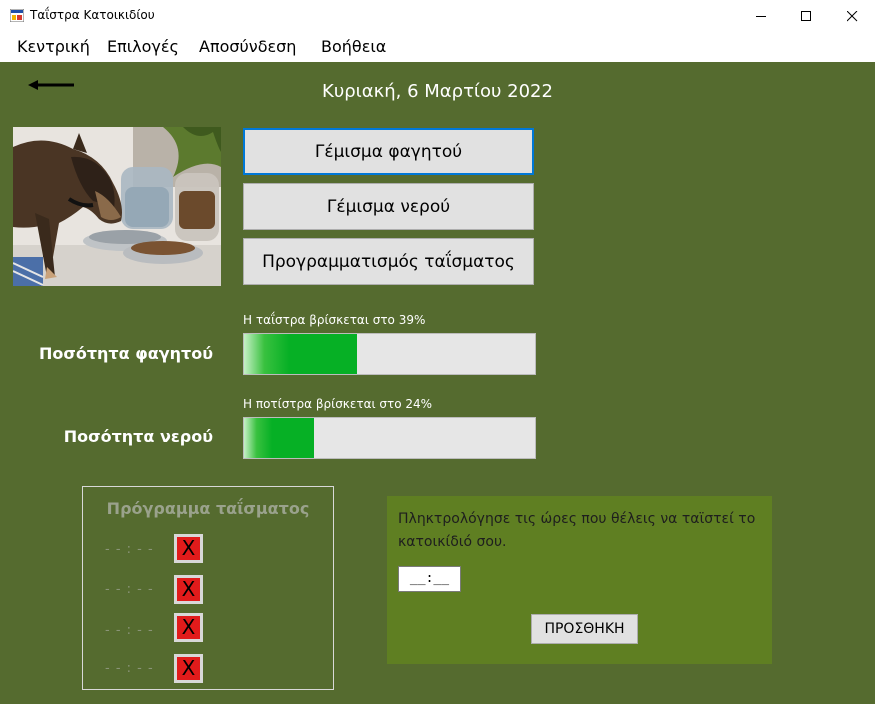 This screenshot has height=704, width=875. I want to click on maximize-icon, so click(805, 15).